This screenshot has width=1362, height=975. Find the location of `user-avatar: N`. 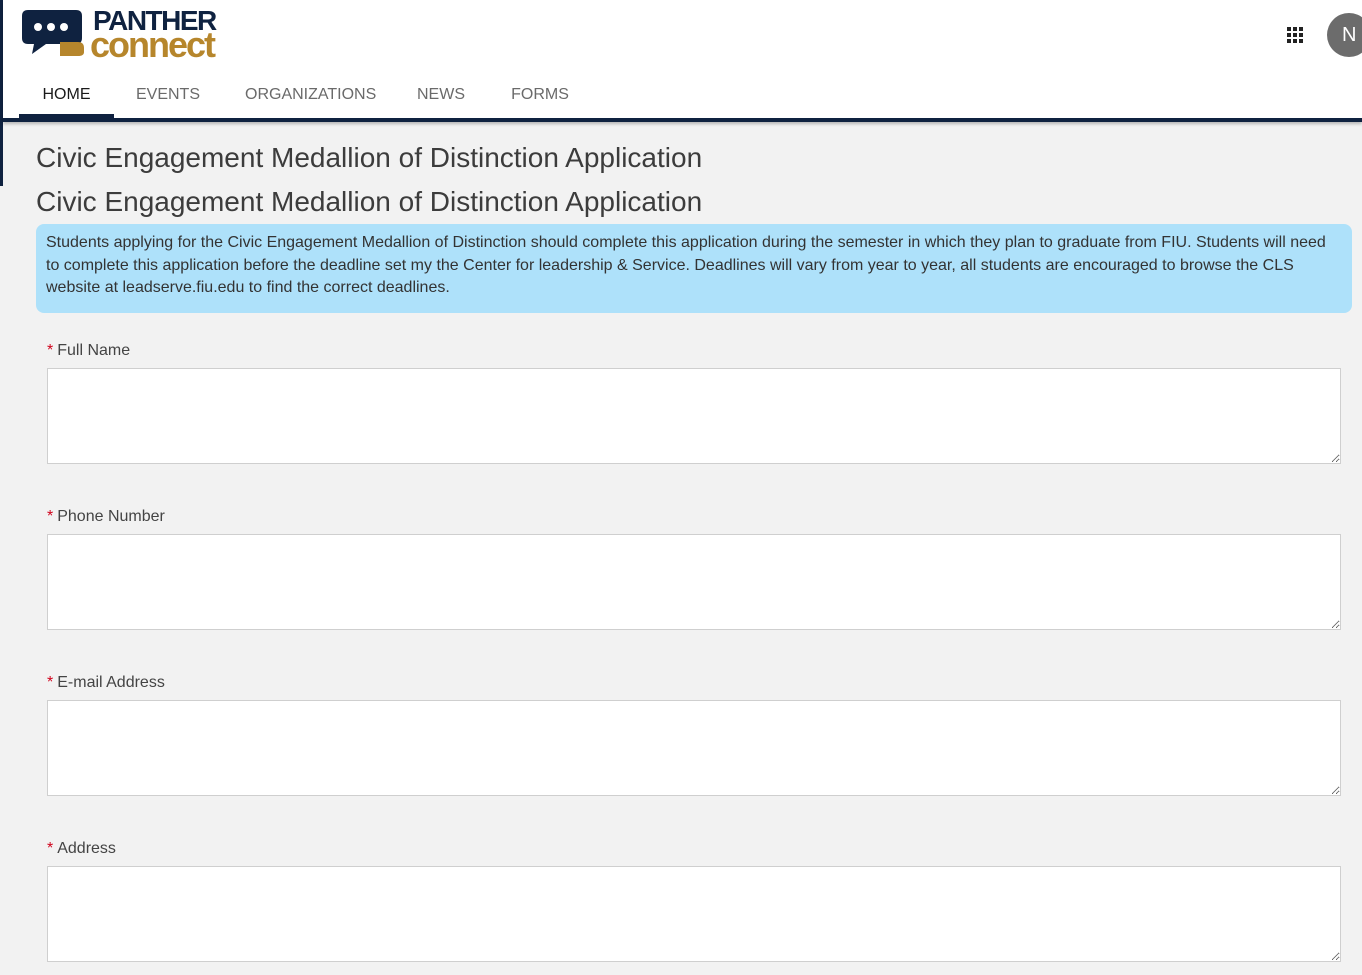

user-avatar: N is located at coordinates (1344, 35).